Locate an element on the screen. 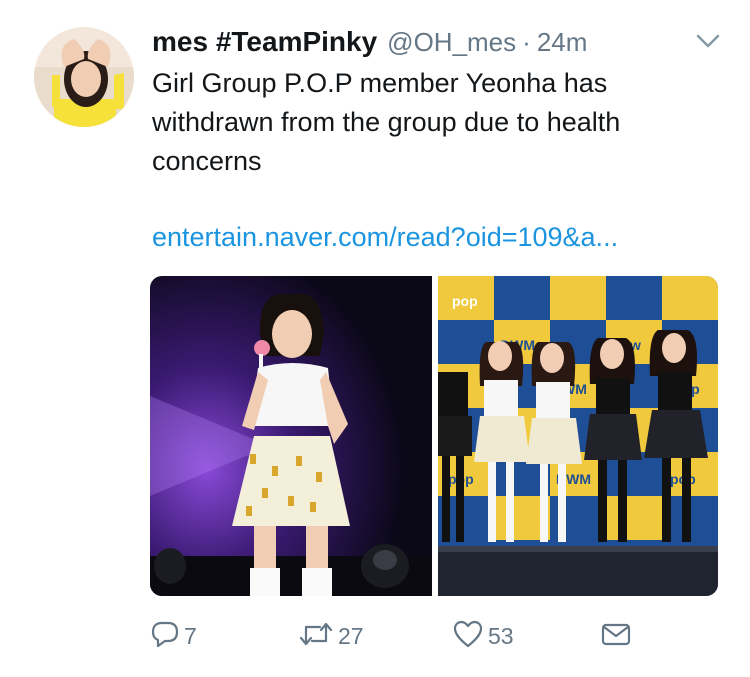 The width and height of the screenshot is (750, 677). retweet-icon is located at coordinates (316, 636).